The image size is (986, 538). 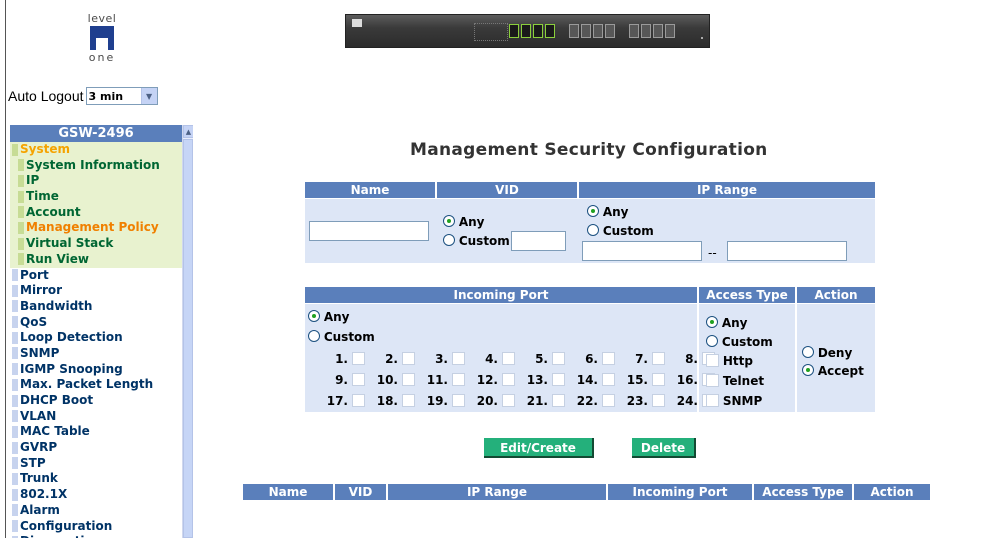 I want to click on sidebar-item-max-packet-length: Max. Packet Length, so click(x=96, y=385).